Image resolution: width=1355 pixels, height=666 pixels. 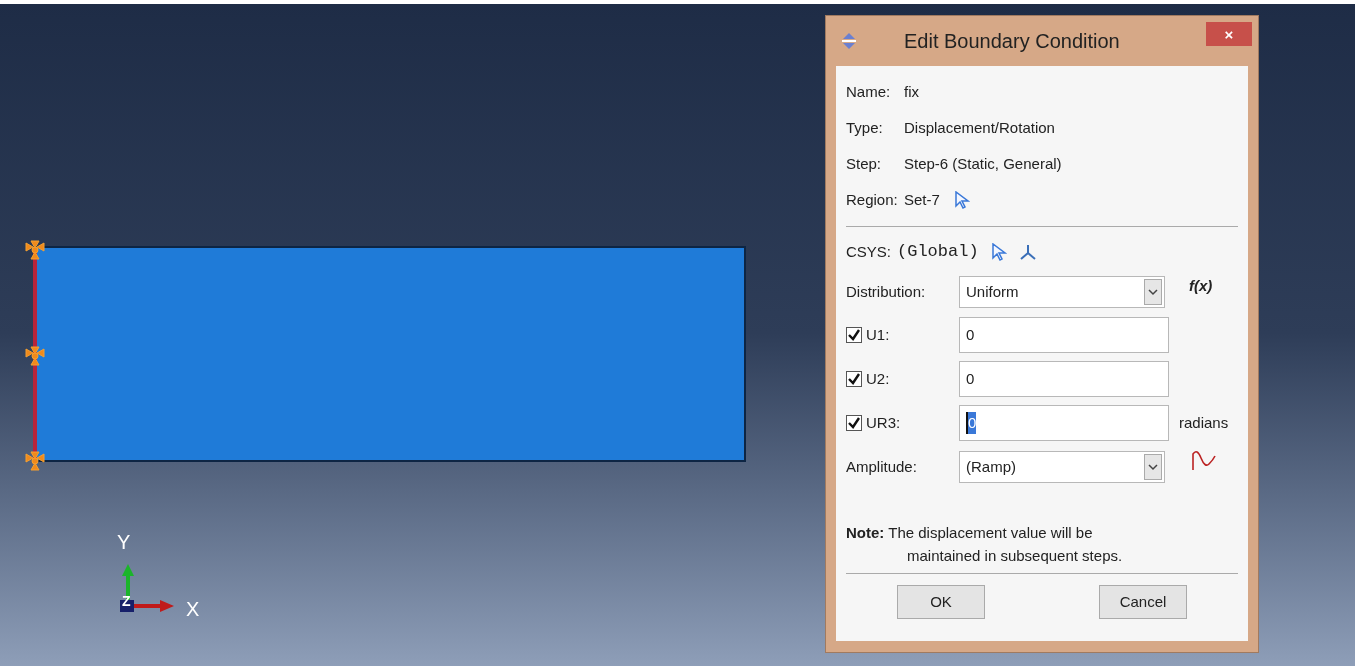 What do you see at coordinates (882, 466) in the screenshot?
I see `field-label: Amplitude:` at bounding box center [882, 466].